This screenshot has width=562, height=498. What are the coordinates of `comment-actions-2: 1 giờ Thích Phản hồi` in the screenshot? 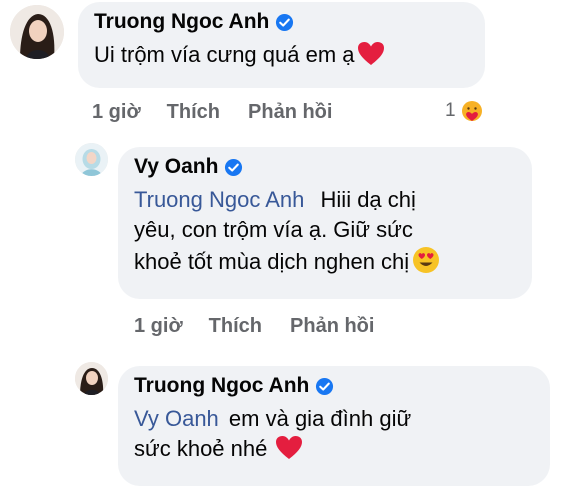 It's located at (254, 326).